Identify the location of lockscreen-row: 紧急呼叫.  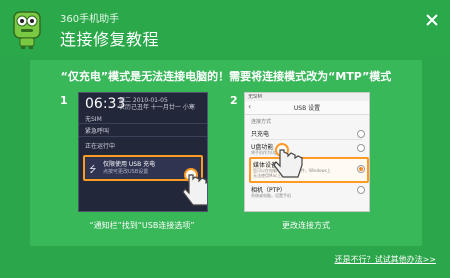
(97, 131).